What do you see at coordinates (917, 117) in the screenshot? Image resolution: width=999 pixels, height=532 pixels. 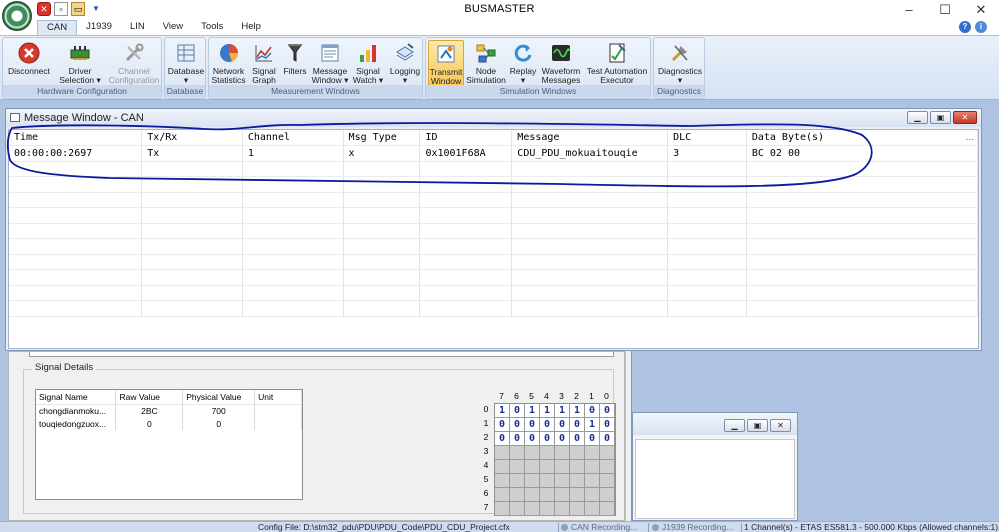 I see `message-window-minimize-button: ▁` at bounding box center [917, 117].